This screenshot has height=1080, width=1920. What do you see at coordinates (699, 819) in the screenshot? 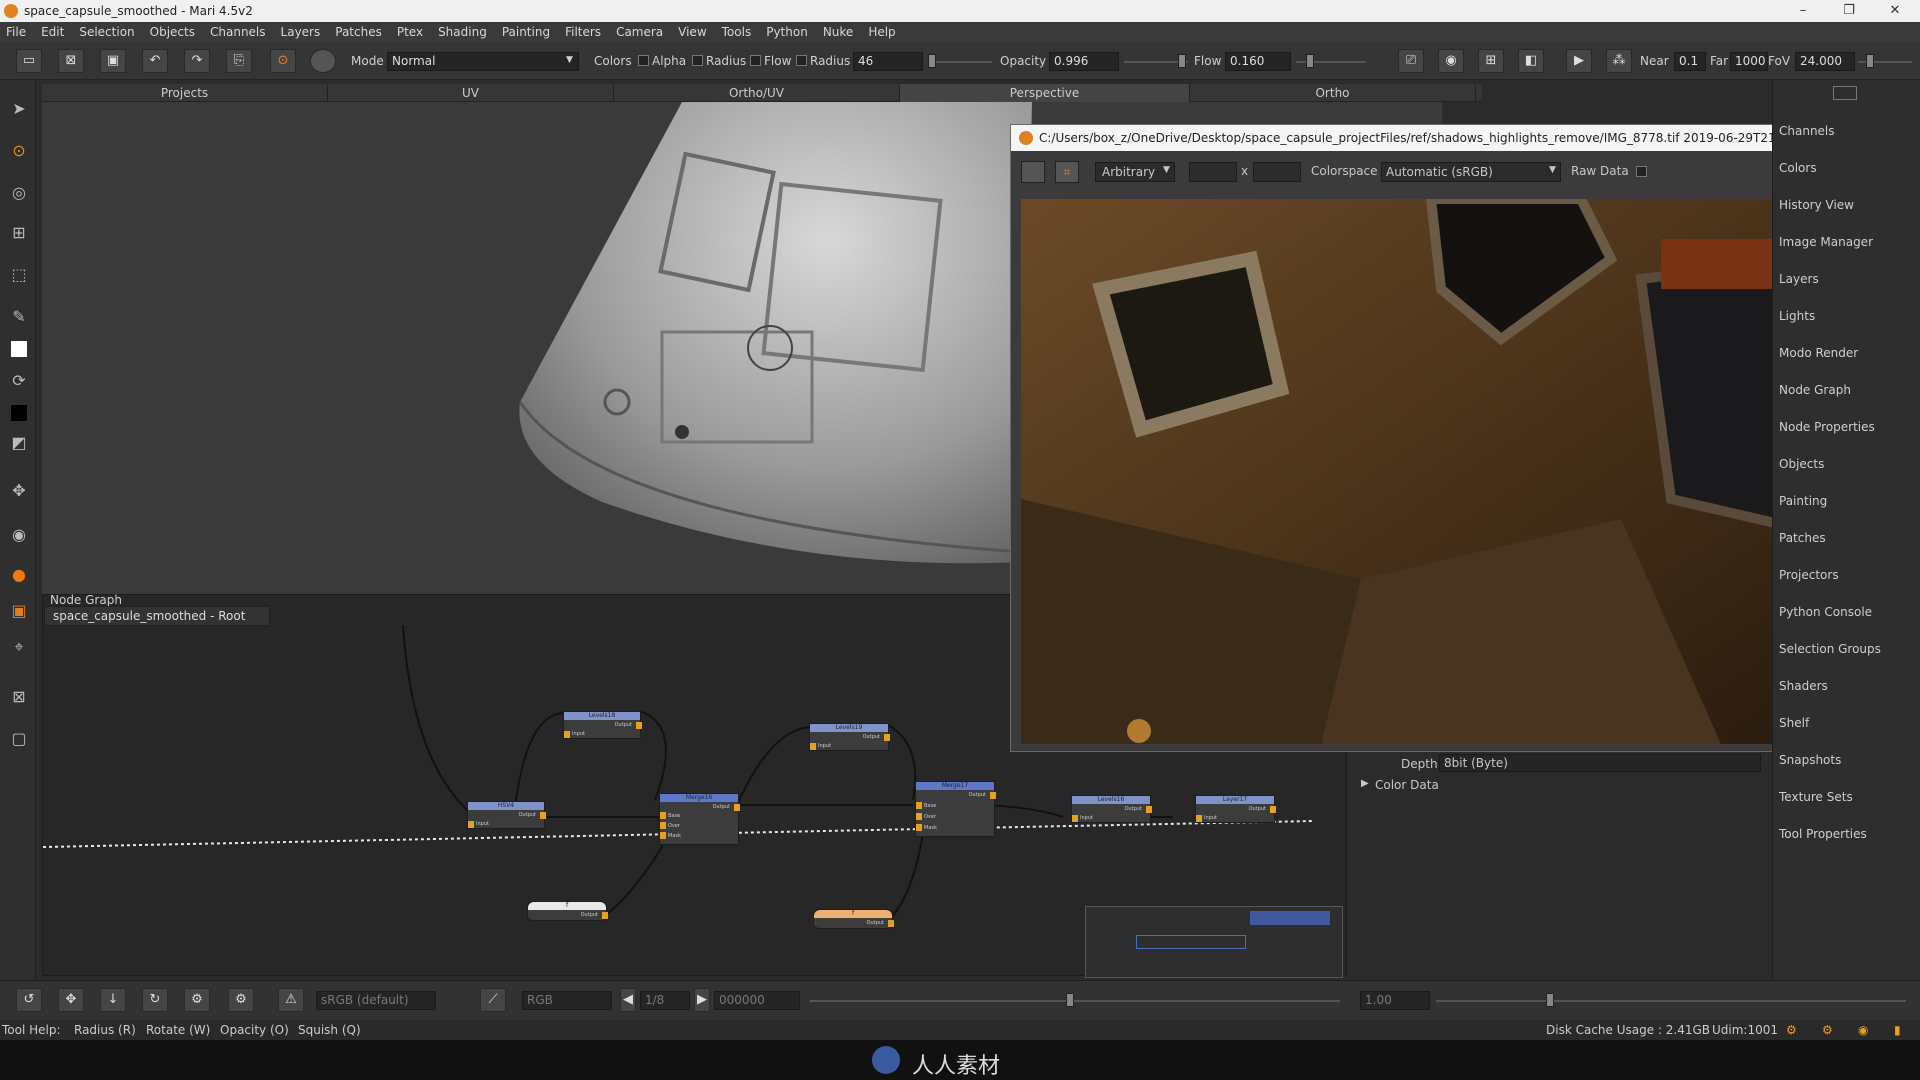
I see `node-merge16: Merge16 Output Base Over Mask` at bounding box center [699, 819].